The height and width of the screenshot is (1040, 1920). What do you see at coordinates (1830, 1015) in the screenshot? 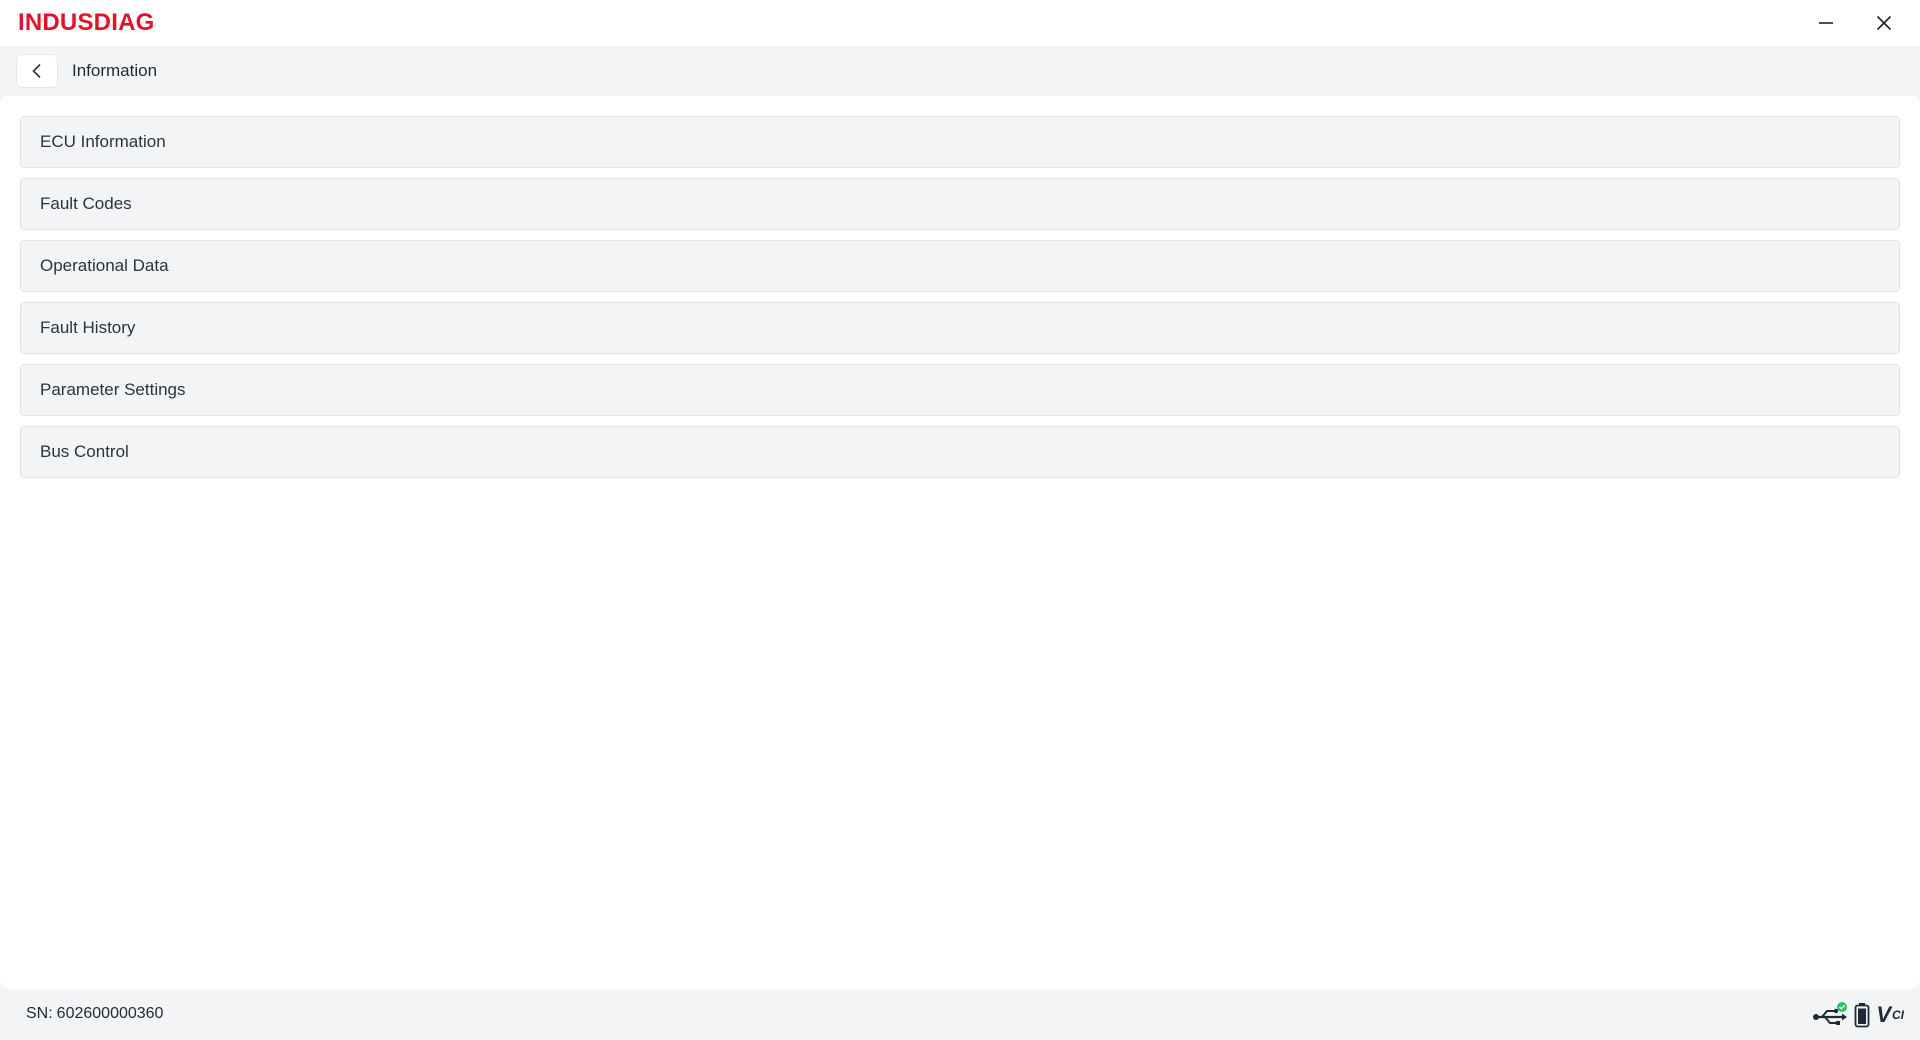
I see `usb-connected-icon` at bounding box center [1830, 1015].